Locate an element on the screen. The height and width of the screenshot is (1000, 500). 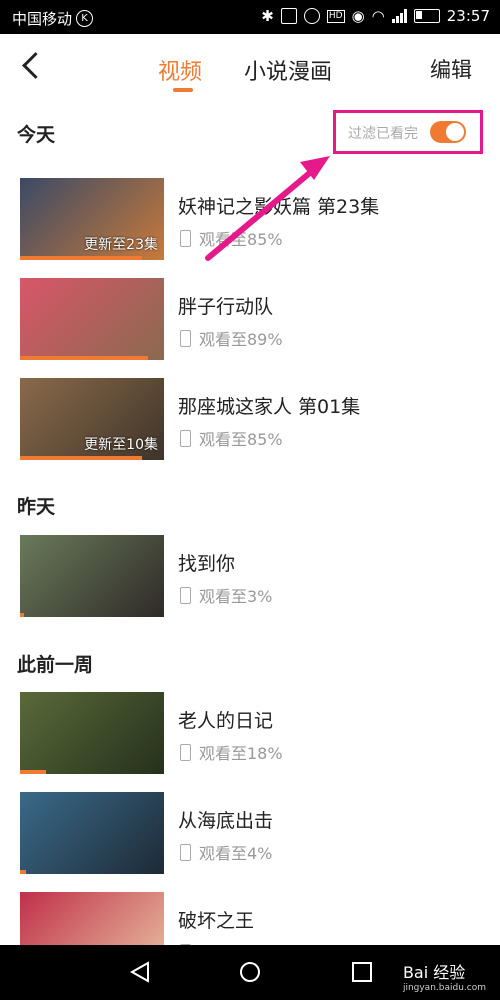
watch-progress: 观看至89% is located at coordinates (231, 338).